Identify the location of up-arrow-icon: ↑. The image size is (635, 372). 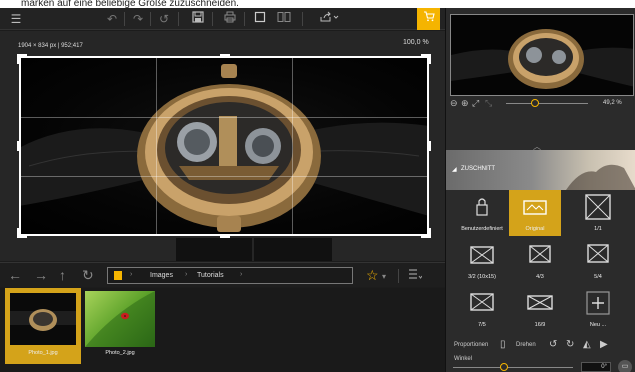
(62, 275).